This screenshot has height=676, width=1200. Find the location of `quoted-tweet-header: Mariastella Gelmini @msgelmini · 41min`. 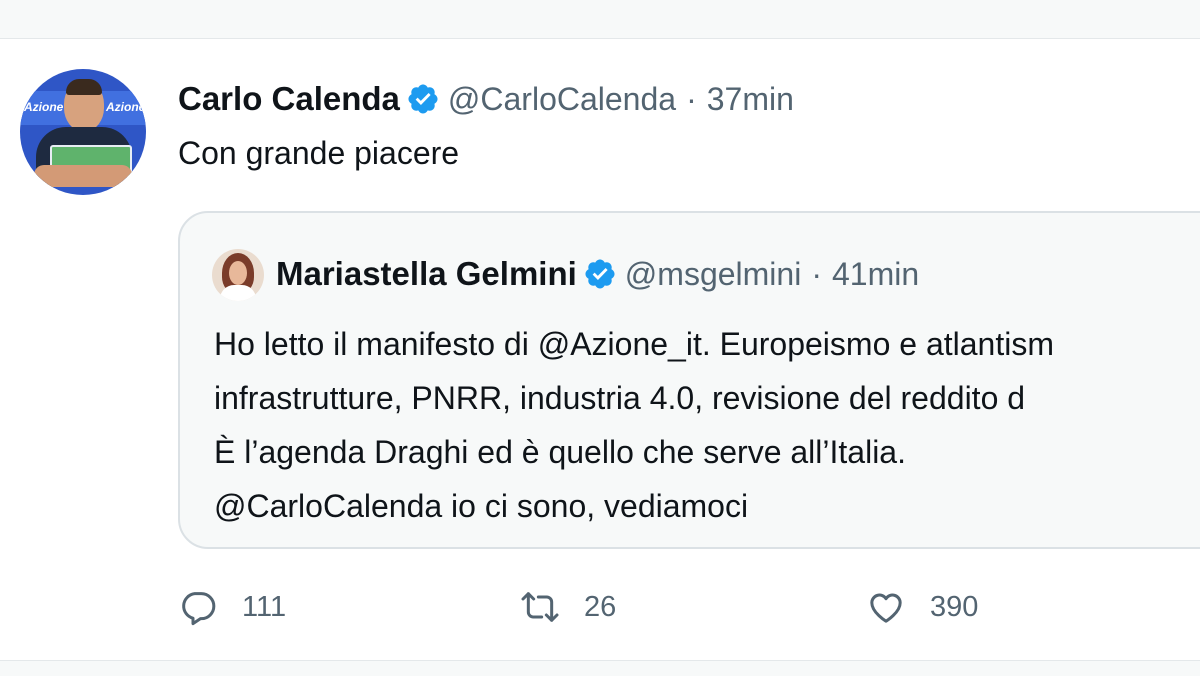

quoted-tweet-header: Mariastella Gelmini @msgelmini · 41min is located at coordinates (597, 274).